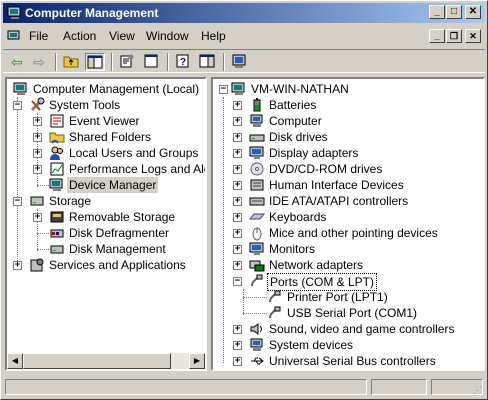 The image size is (488, 400). What do you see at coordinates (106, 89) in the screenshot?
I see `tree-item-computer-management: Computer Management (Local)` at bounding box center [106, 89].